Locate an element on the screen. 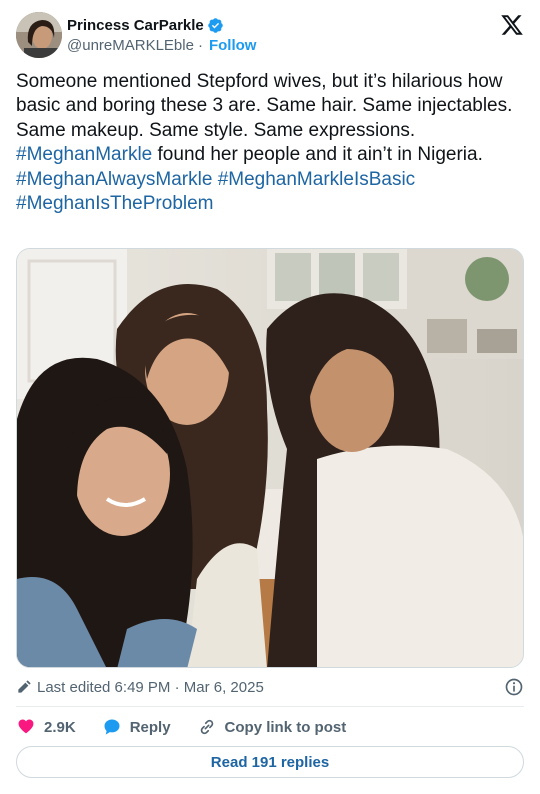 The height and width of the screenshot is (794, 540). info-icon is located at coordinates (514, 687).